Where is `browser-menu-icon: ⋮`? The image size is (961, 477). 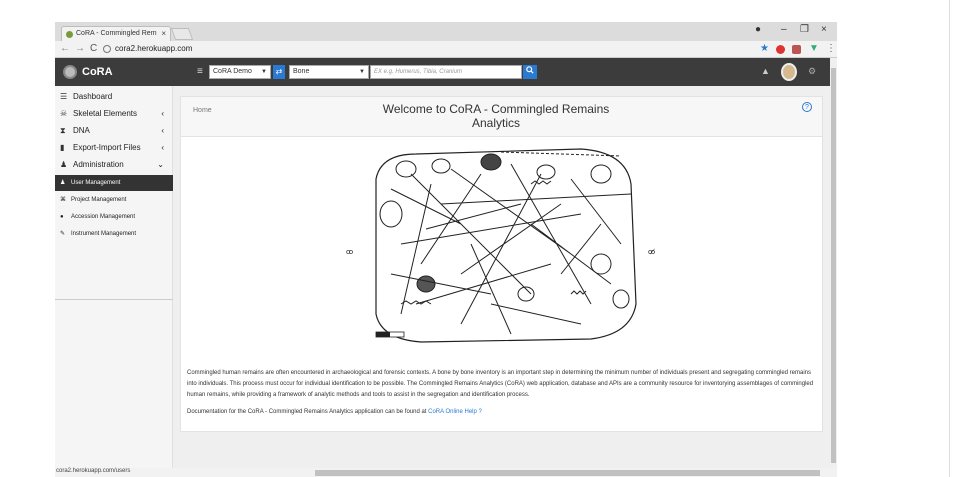 browser-menu-icon: ⋮ is located at coordinates (831, 48).